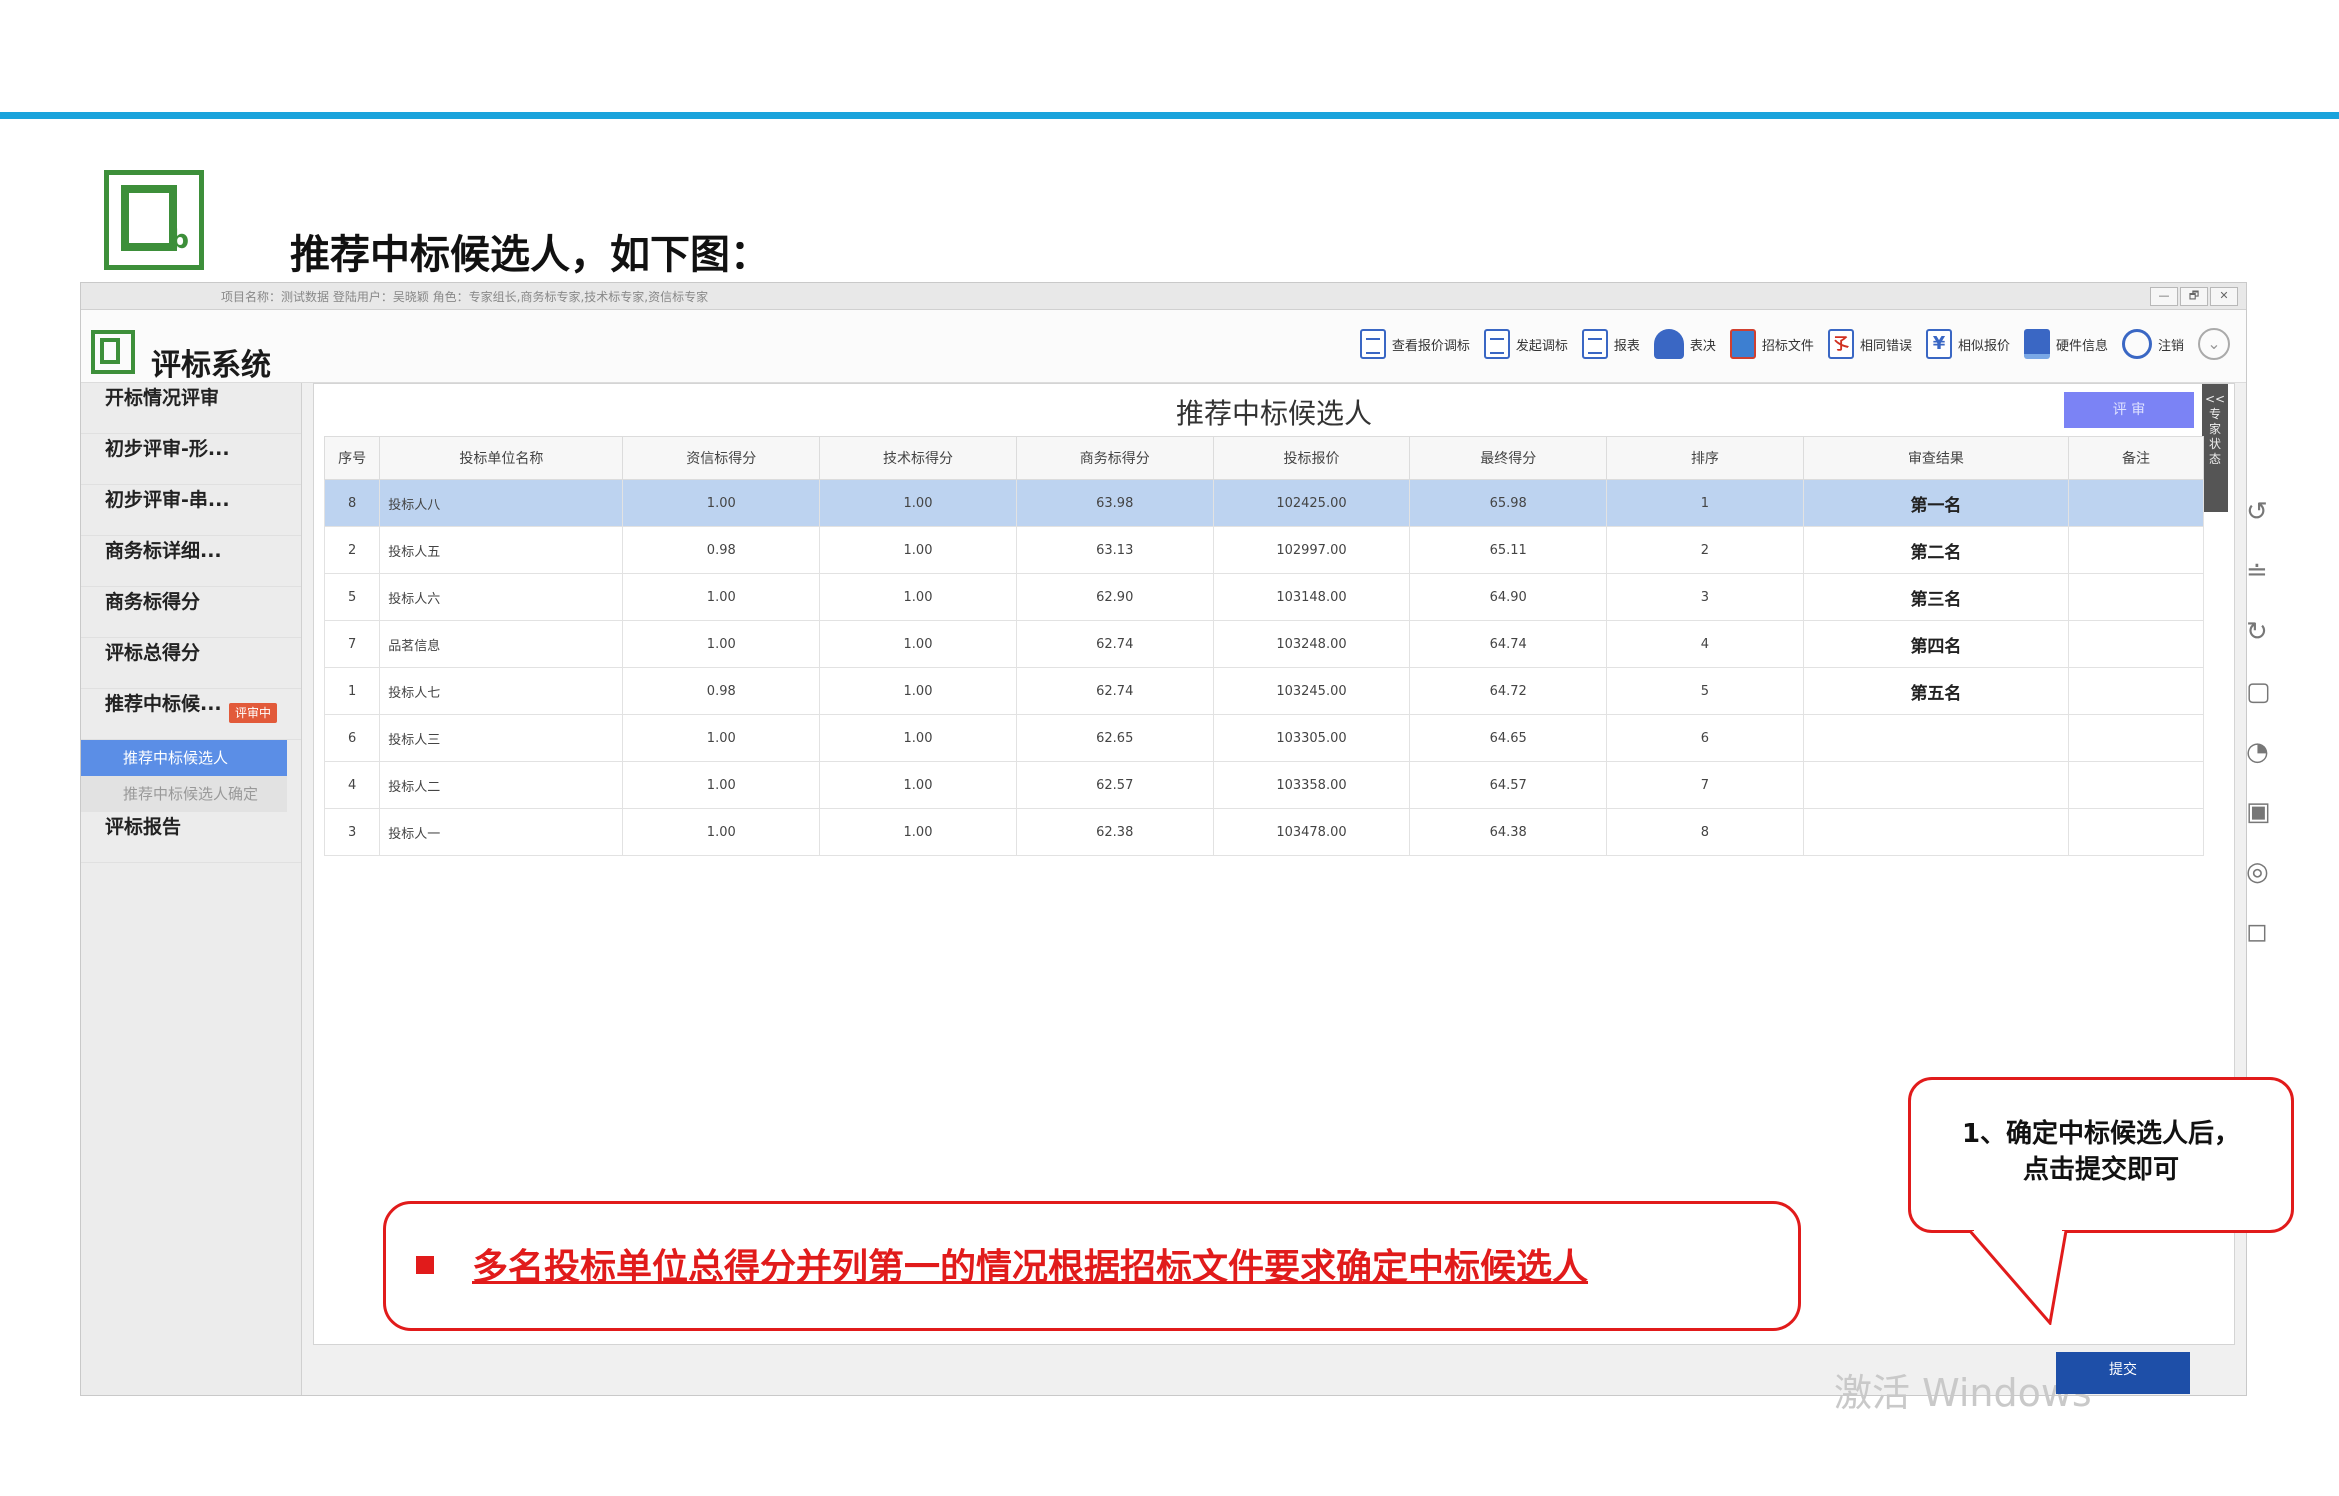 This screenshot has width=2339, height=1496. I want to click on table-cell-rank: 5, so click(1705, 691).